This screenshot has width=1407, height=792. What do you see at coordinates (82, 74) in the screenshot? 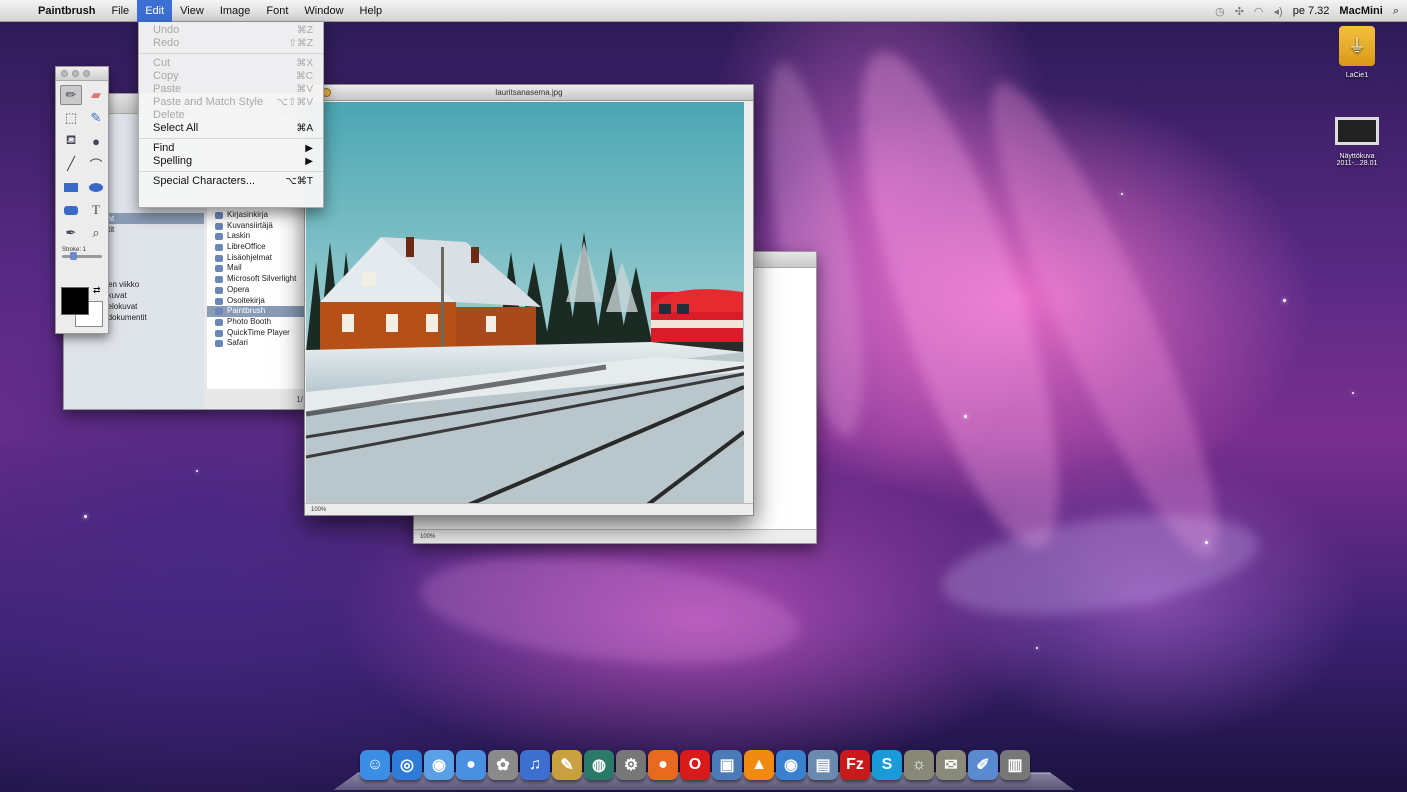
I see `tool-palette-titlebar` at bounding box center [82, 74].